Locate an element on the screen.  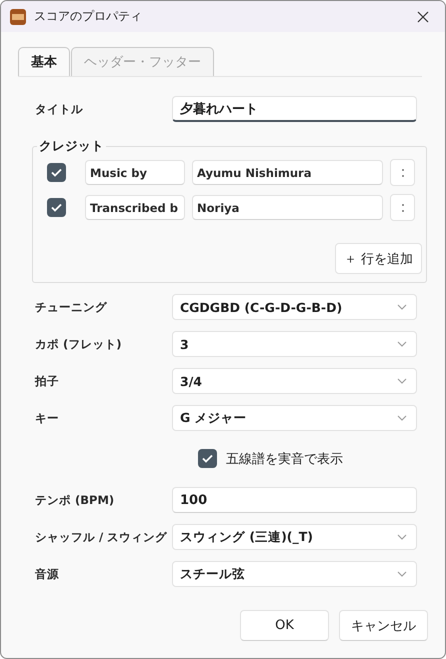
field-label: シャッフル / スウィング is located at coordinates (101, 537).